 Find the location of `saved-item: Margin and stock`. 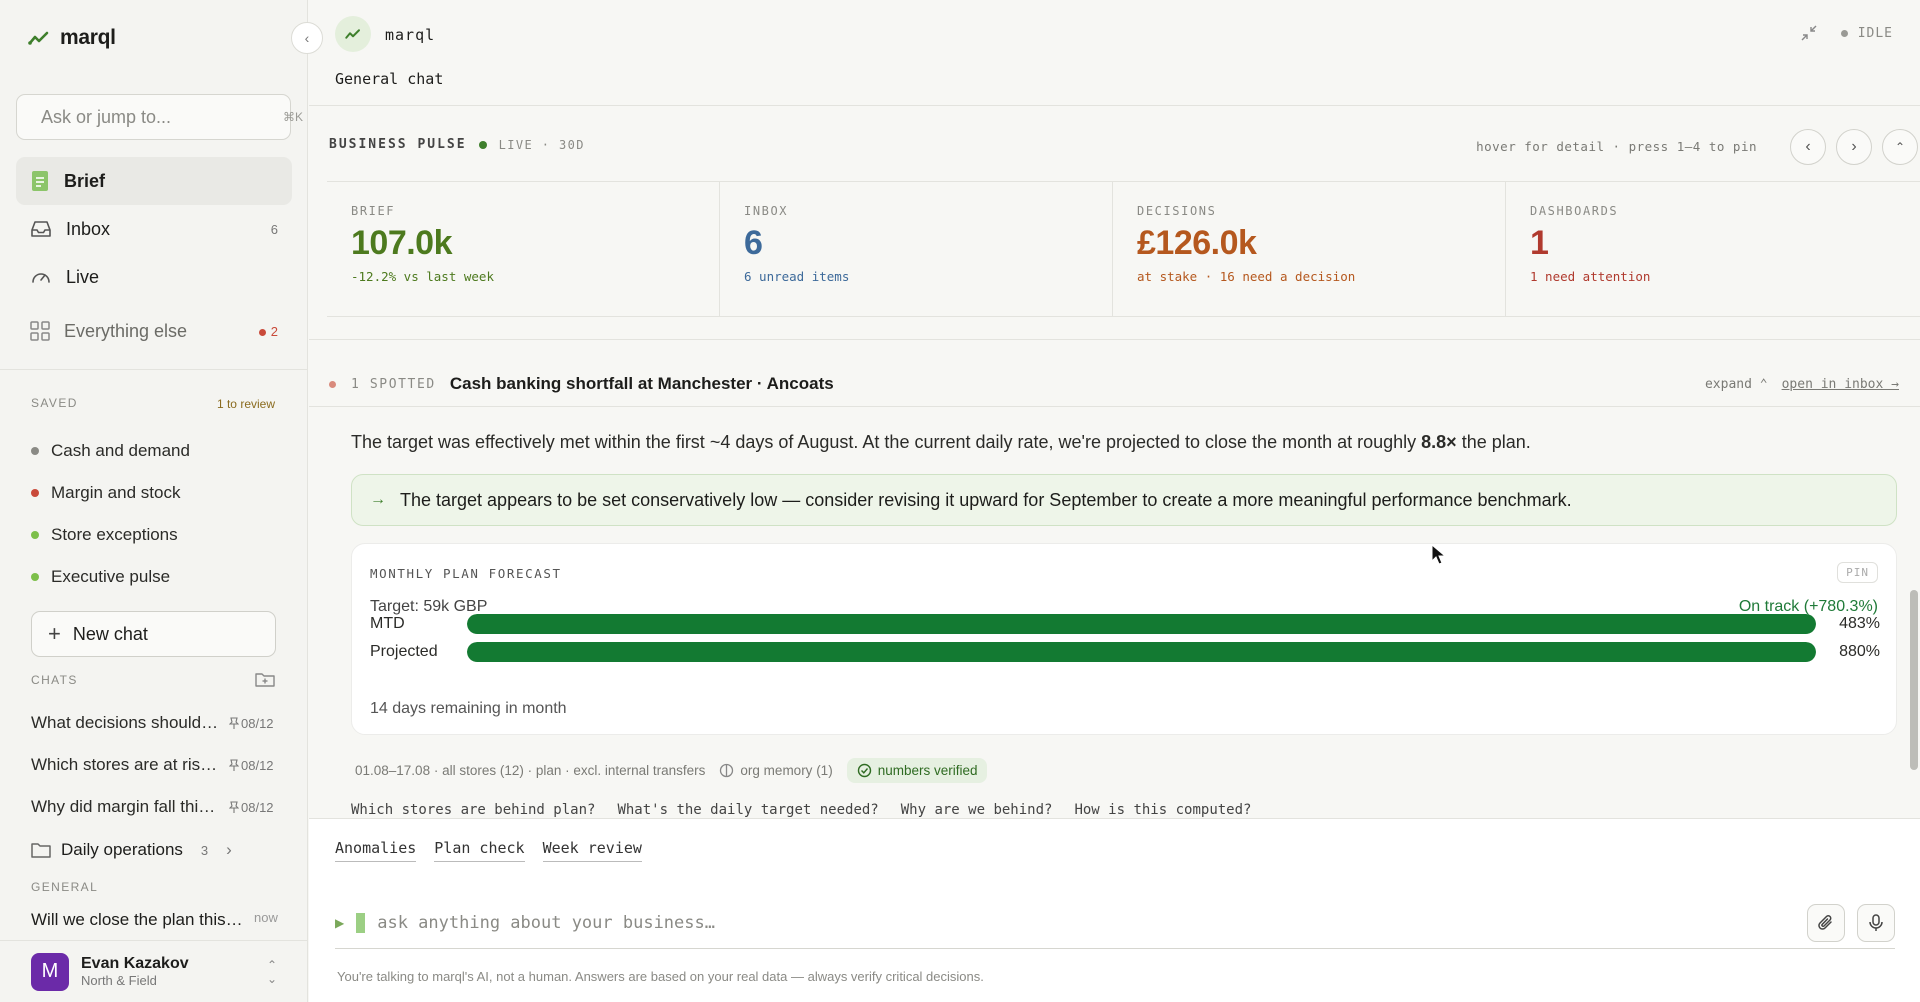

saved-item: Margin and stock is located at coordinates (110, 493).